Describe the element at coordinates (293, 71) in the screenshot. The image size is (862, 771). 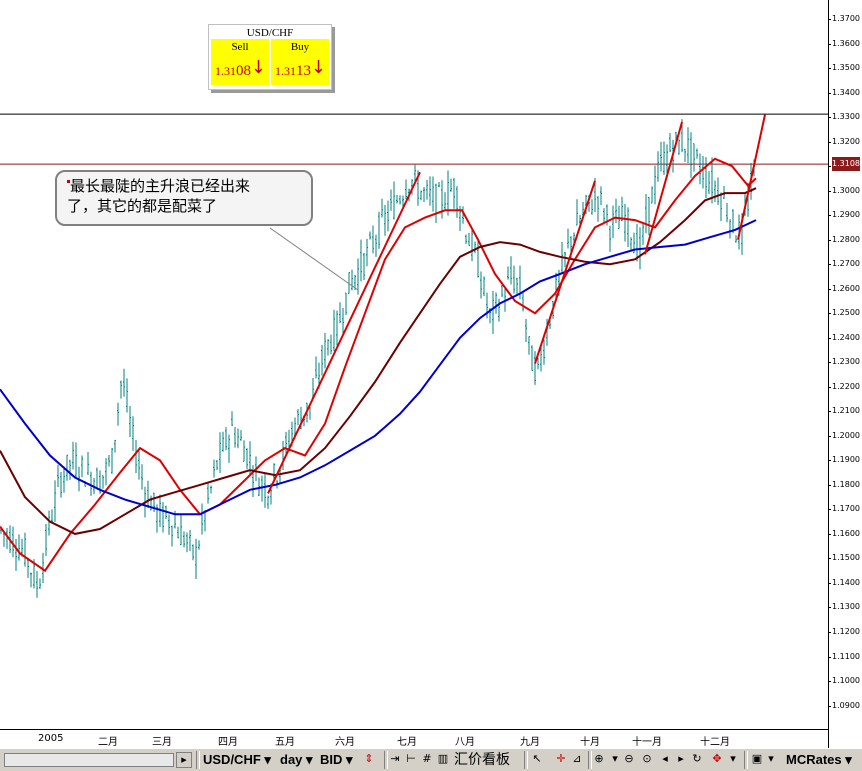
I see `buy-price: 1.3113` at that location.